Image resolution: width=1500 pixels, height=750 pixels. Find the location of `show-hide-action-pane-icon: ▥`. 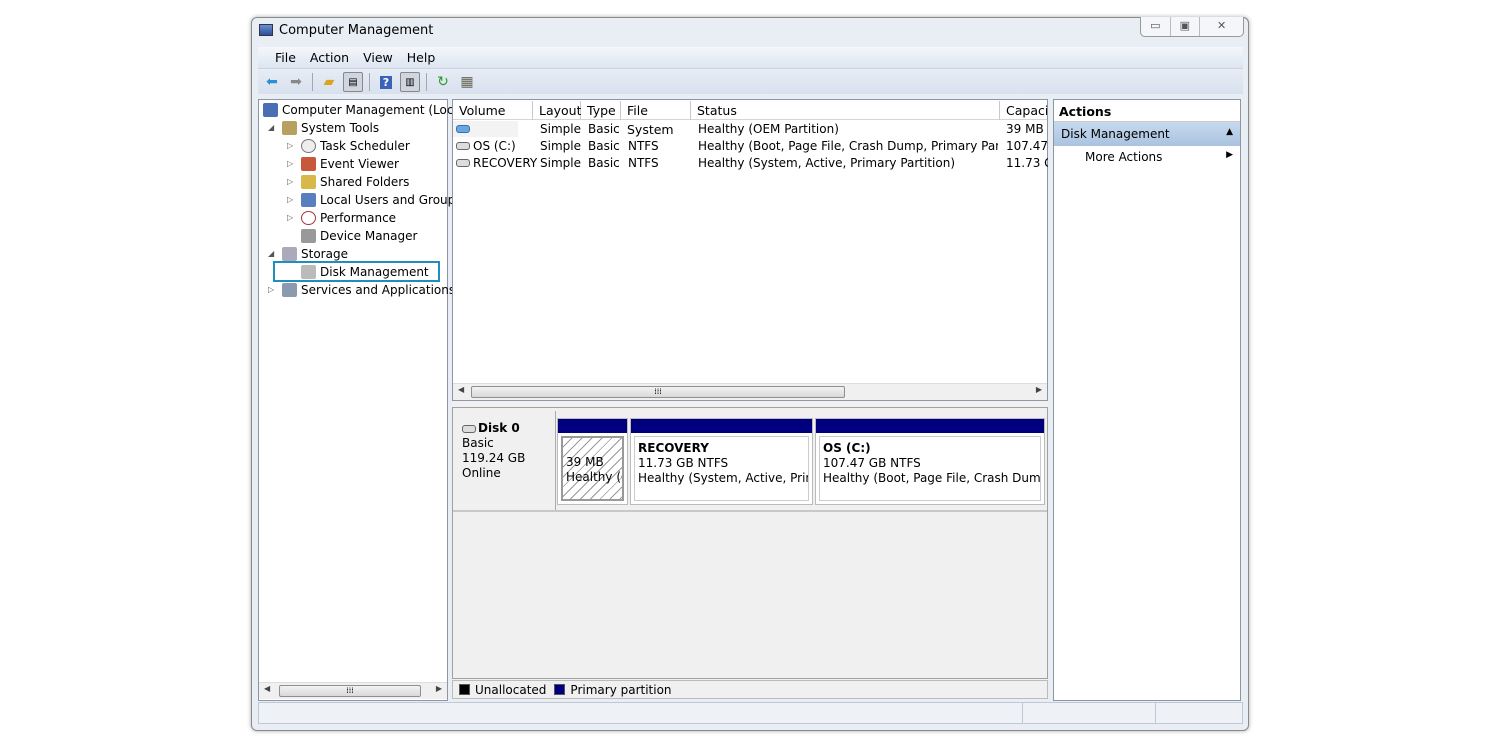

show-hide-action-pane-icon: ▥ is located at coordinates (410, 82).